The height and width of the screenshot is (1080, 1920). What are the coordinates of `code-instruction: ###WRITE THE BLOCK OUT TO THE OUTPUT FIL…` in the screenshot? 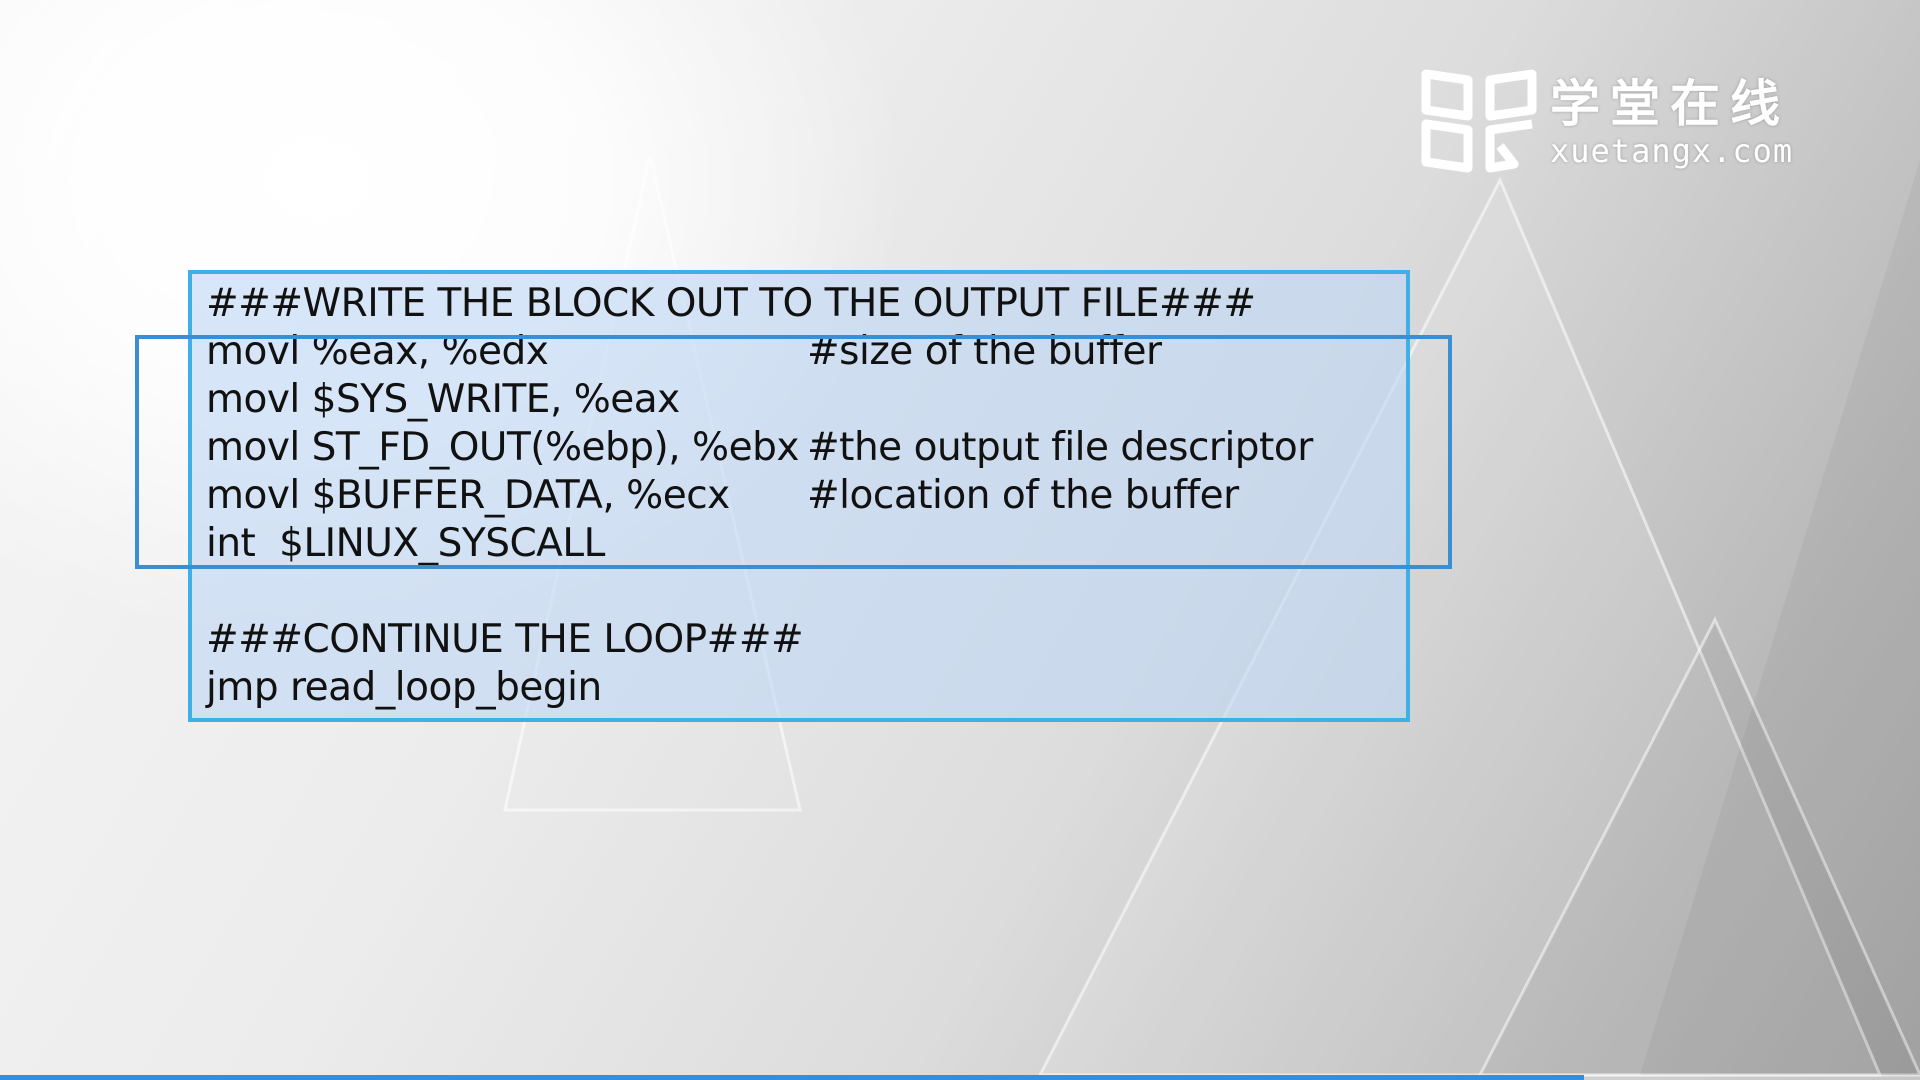 It's located at (731, 303).